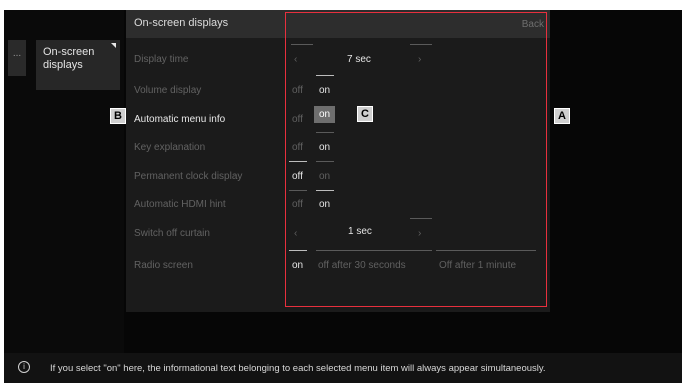 Image resolution: width=682 pixels, height=383 pixels. Describe the element at coordinates (562, 116) in the screenshot. I see `callout-label-a: A` at that location.